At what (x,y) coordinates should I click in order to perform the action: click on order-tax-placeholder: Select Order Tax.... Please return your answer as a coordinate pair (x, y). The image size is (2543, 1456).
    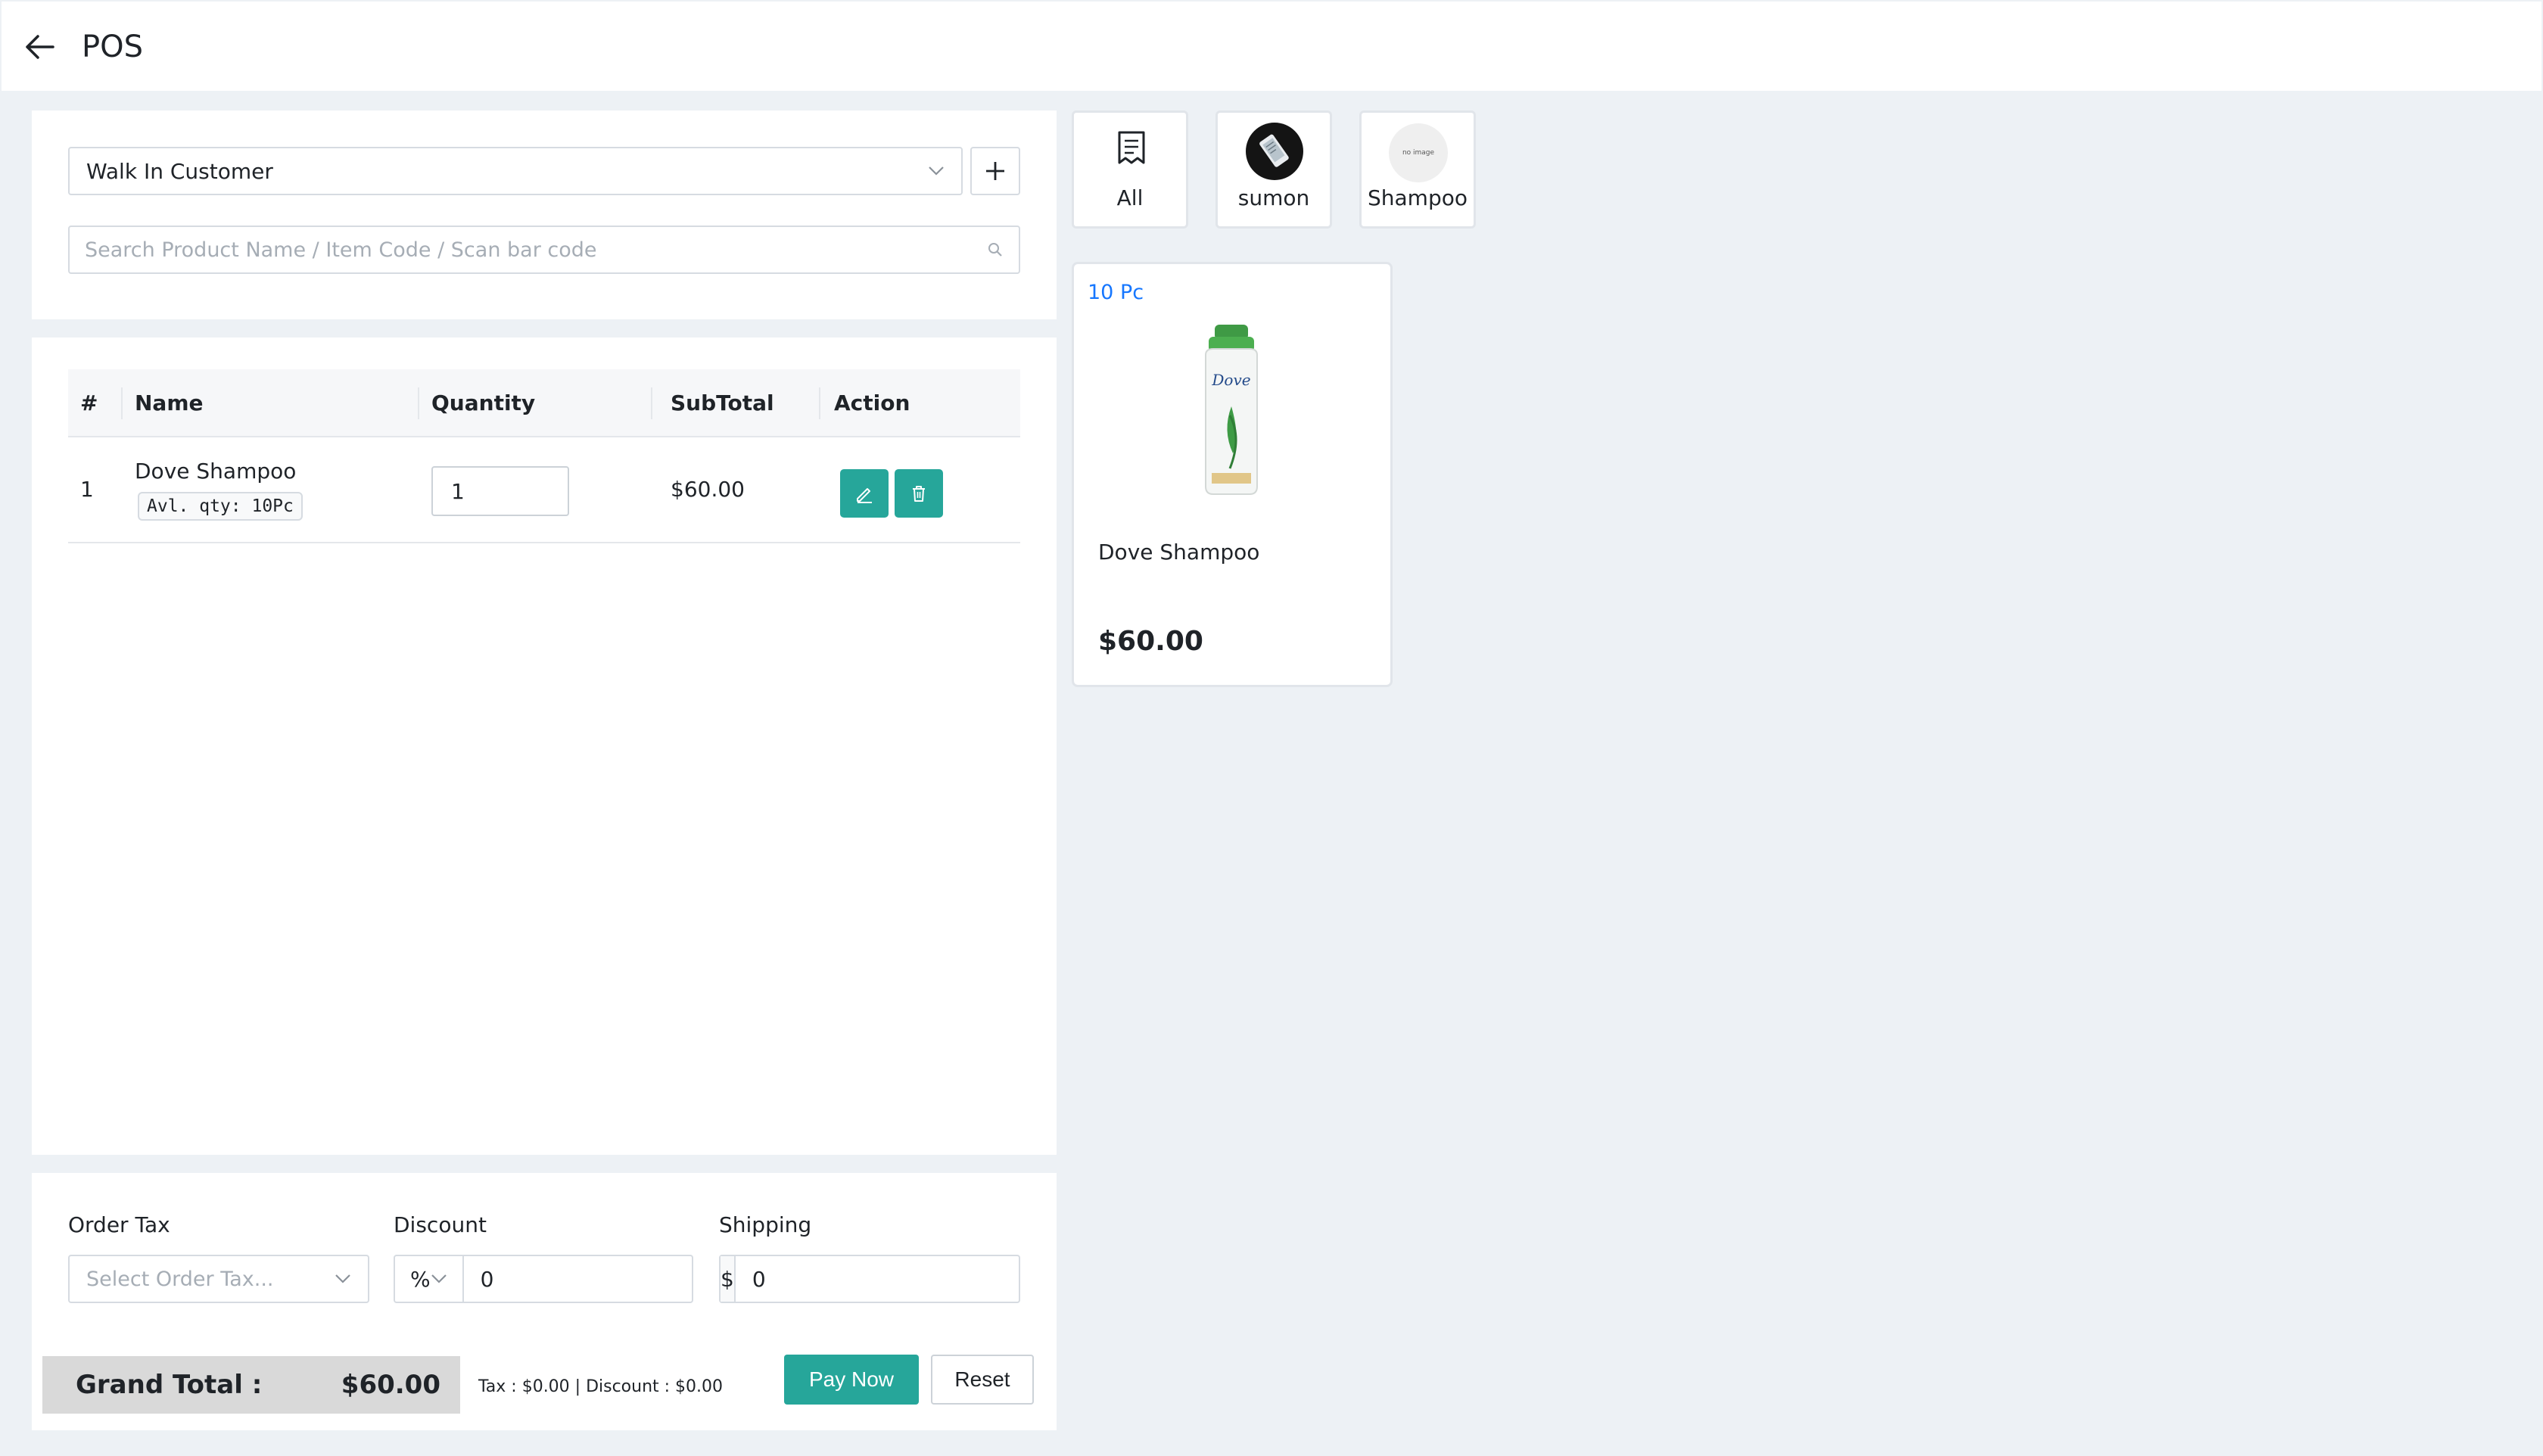
    Looking at the image, I should click on (180, 1279).